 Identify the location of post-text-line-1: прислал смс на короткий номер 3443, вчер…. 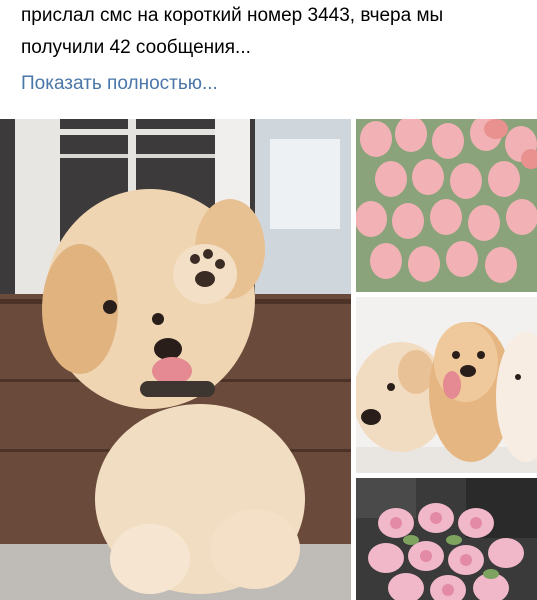
(232, 15).